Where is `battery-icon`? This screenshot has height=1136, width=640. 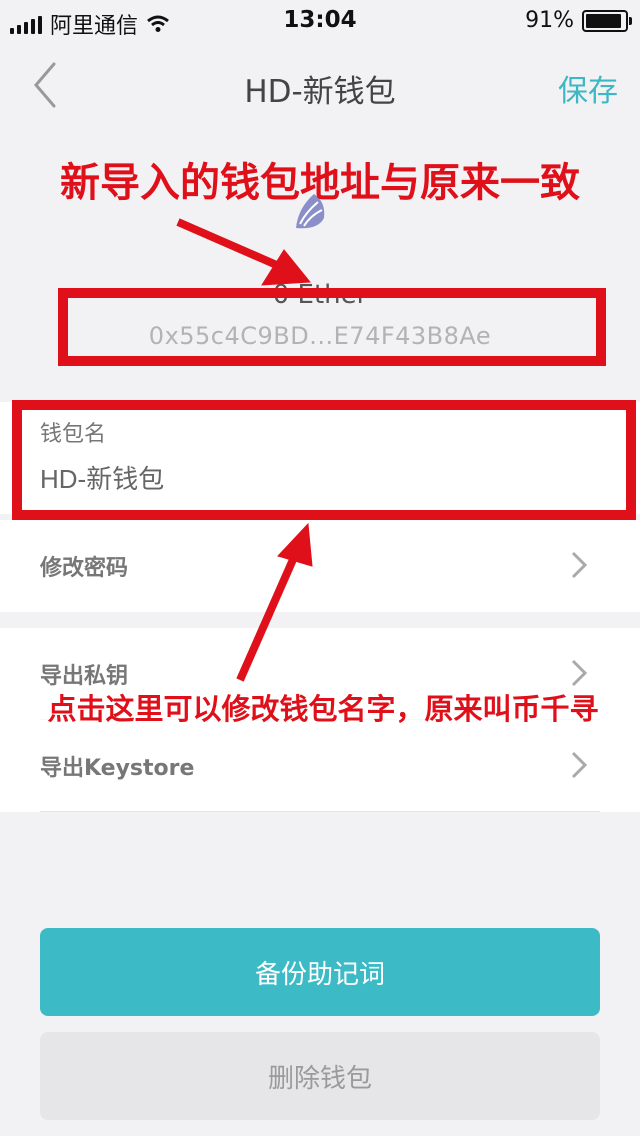 battery-icon is located at coordinates (607, 20).